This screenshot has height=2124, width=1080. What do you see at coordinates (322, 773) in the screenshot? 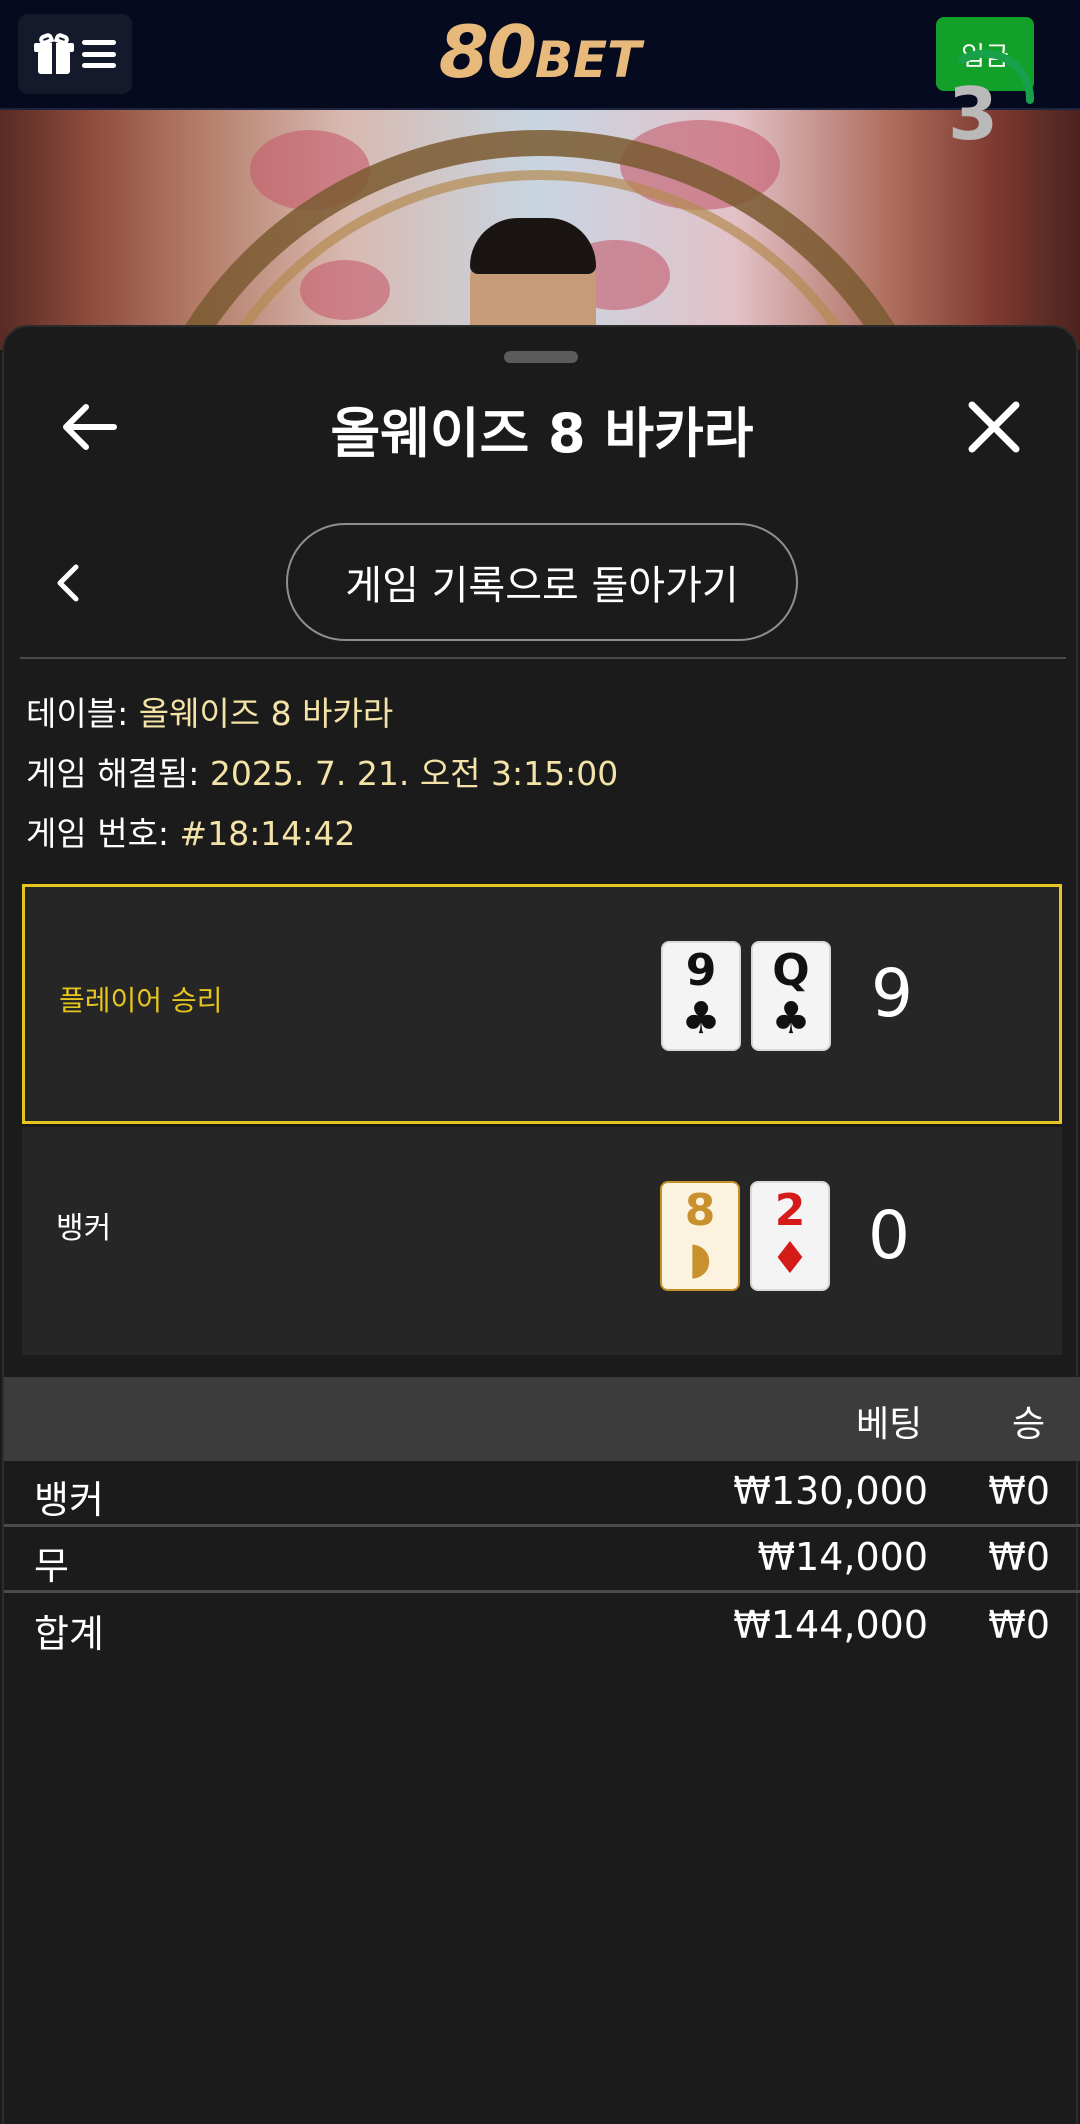
I see `resolved-info: 게임 해결됨: 2025. 7. 21. 오전 3:15:00` at bounding box center [322, 773].